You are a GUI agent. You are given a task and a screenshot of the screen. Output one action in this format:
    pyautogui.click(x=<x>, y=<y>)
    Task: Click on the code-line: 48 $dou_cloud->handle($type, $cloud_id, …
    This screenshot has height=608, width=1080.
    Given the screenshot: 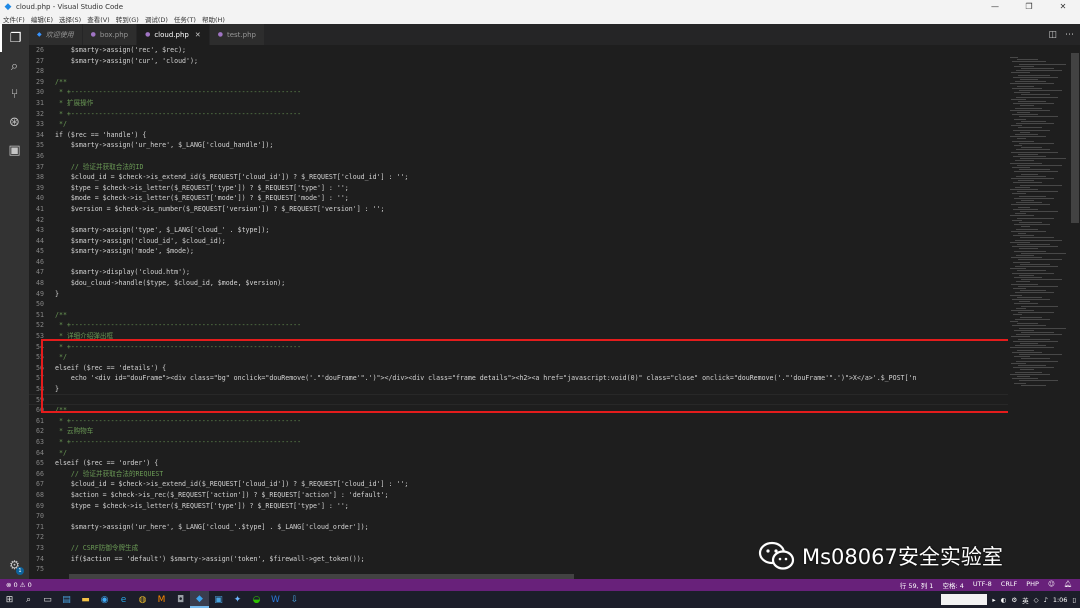 What is the action you would take?
    pyautogui.click(x=529, y=283)
    